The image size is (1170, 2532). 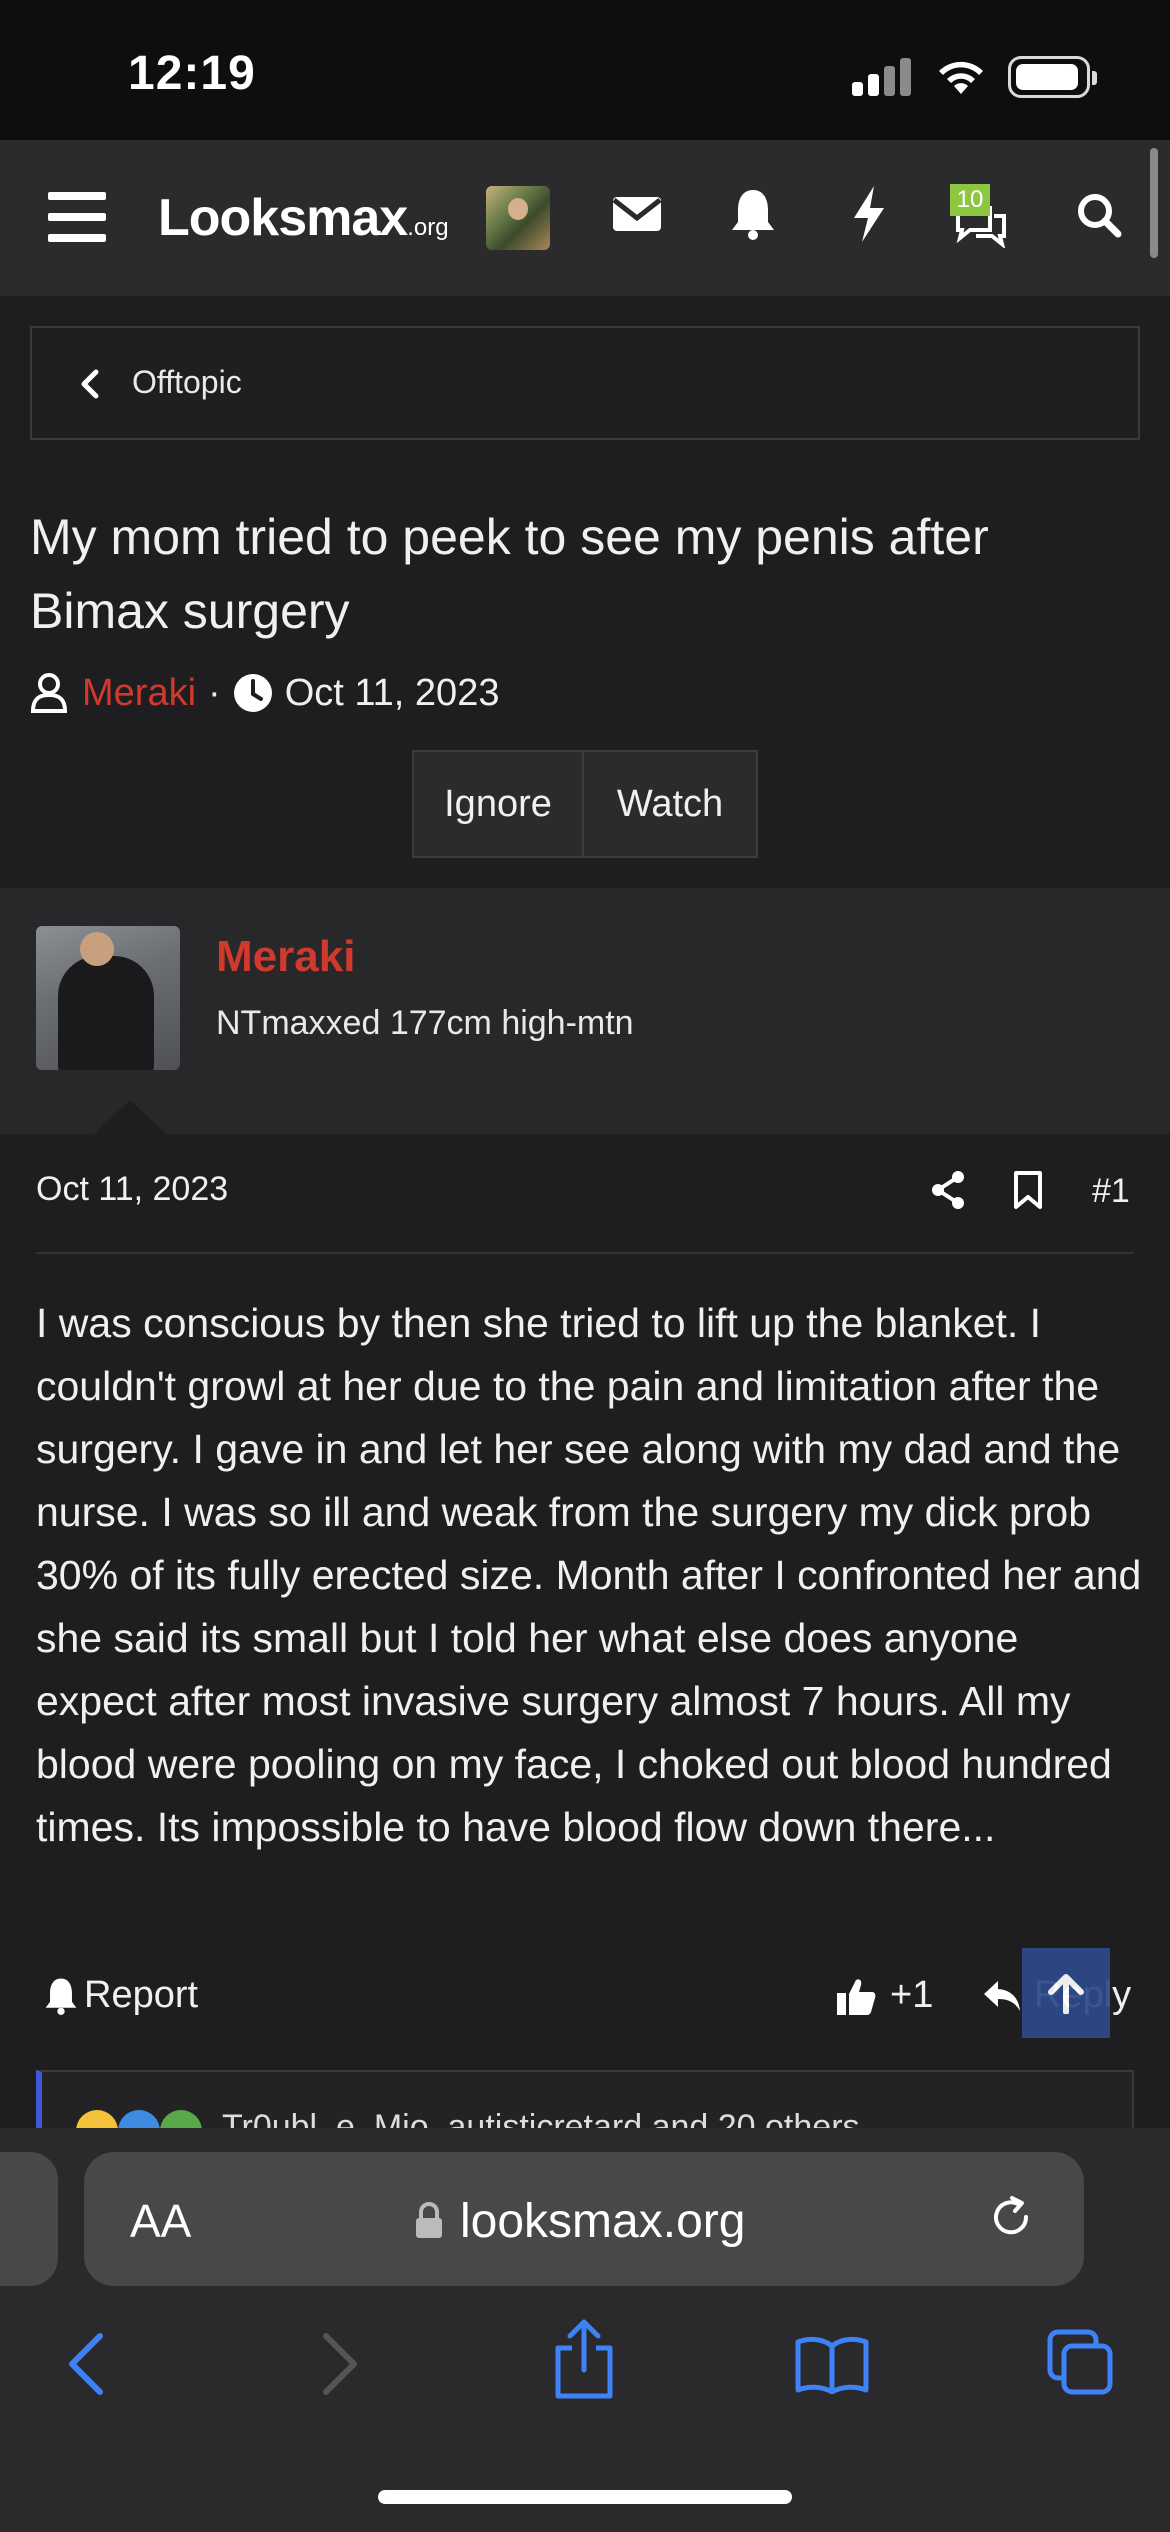 What do you see at coordinates (603, 2221) in the screenshot?
I see `url-text: looksmax.org` at bounding box center [603, 2221].